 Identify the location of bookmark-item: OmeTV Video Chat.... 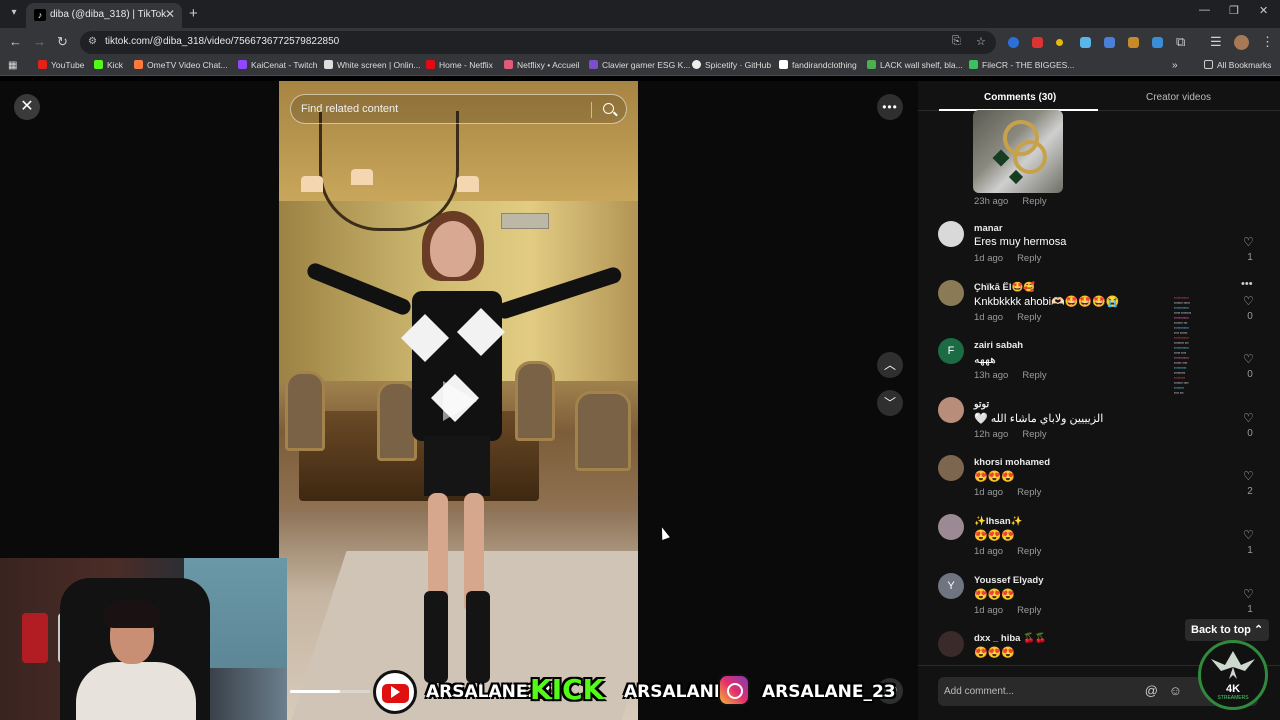
(181, 65).